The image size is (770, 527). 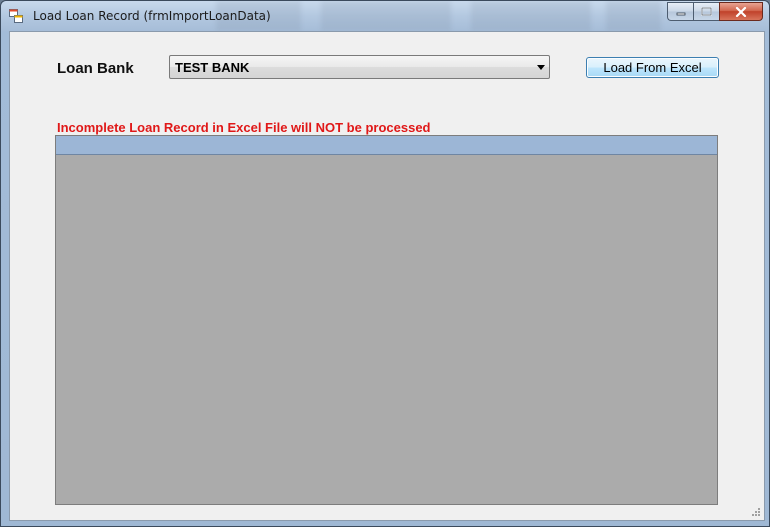 I want to click on maximize-icon, so click(x=706, y=11).